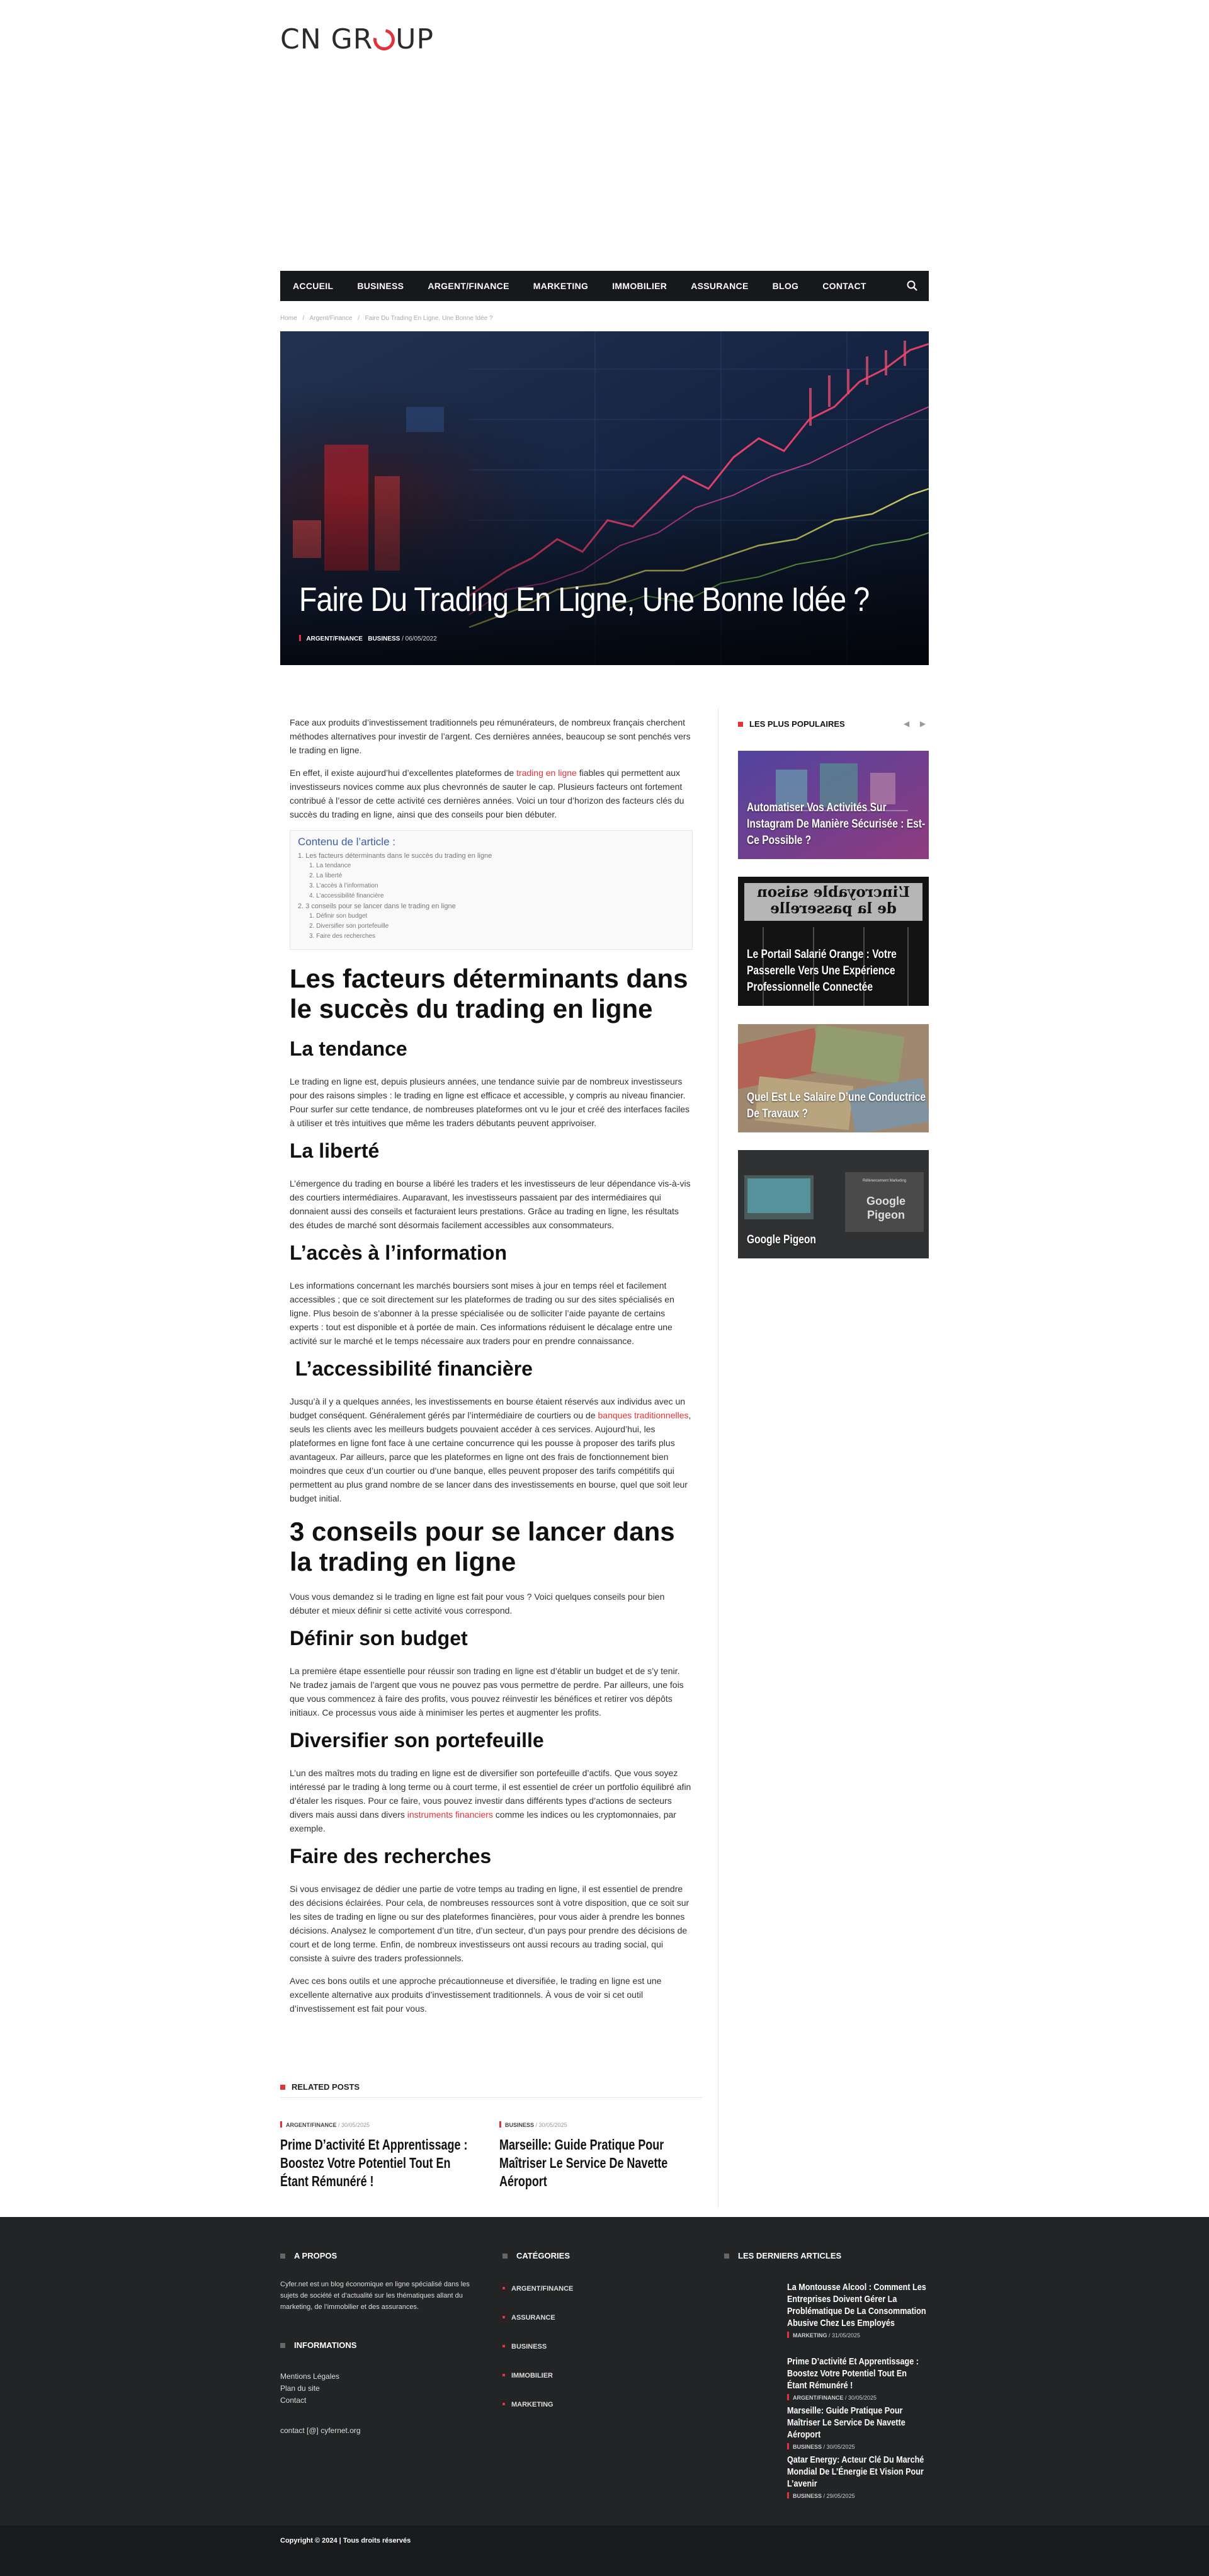  What do you see at coordinates (528, 2318) in the screenshot?
I see `footer-category-item: ASSURANCE` at bounding box center [528, 2318].